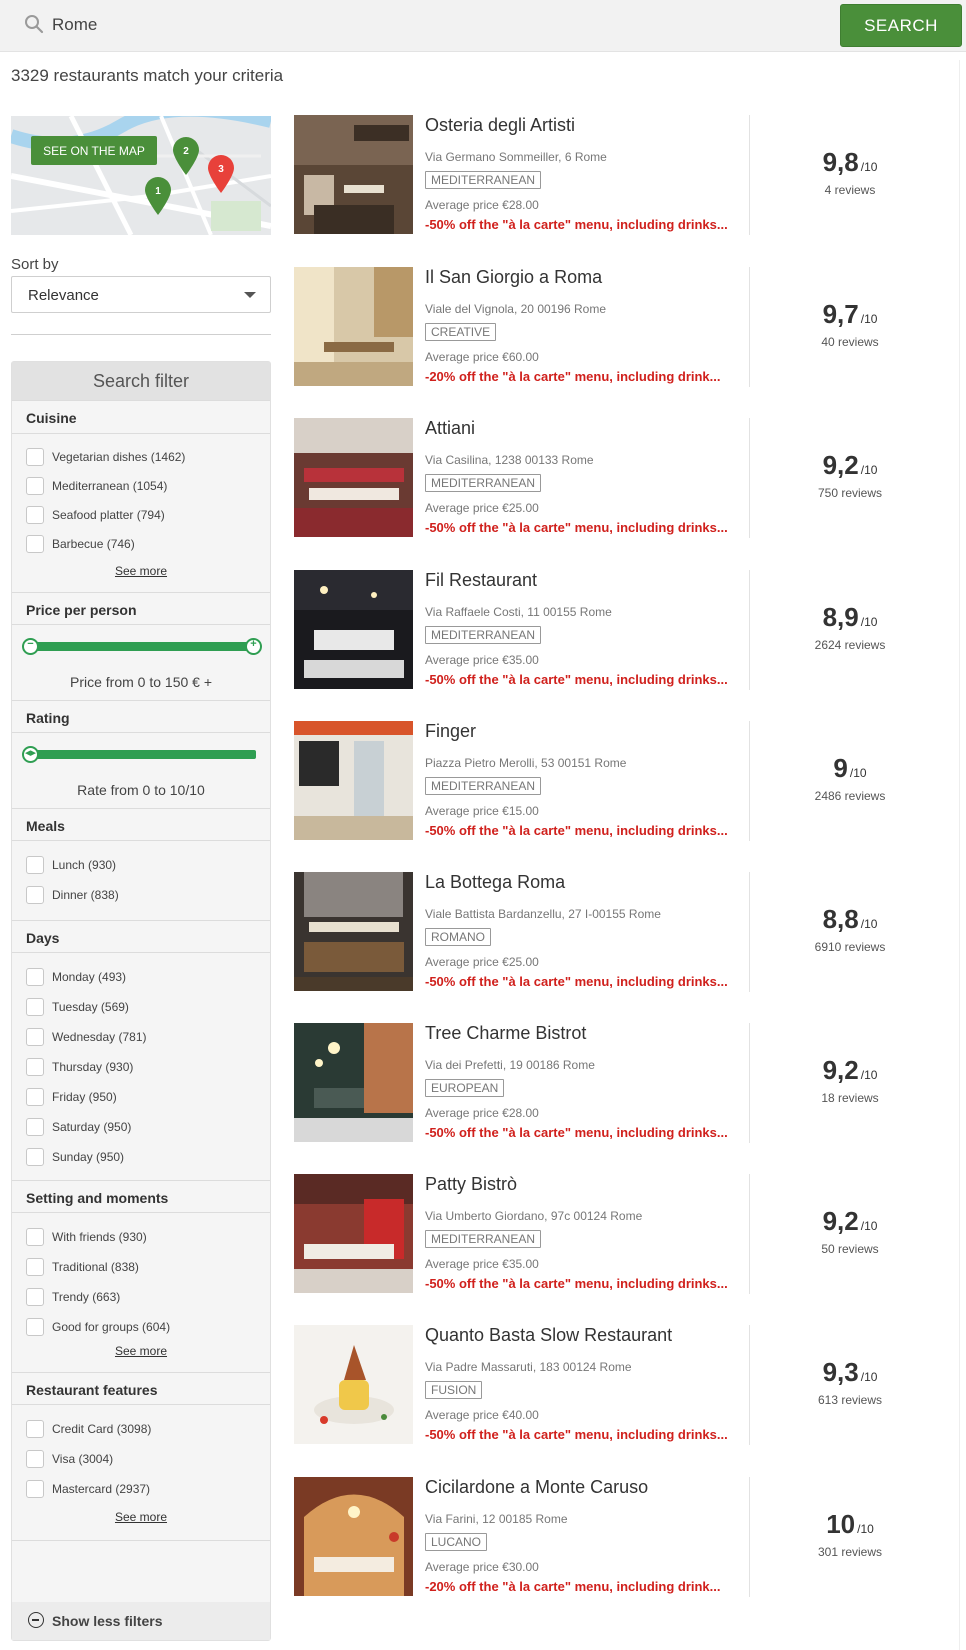 The height and width of the screenshot is (1650, 966). I want to click on setting-see-more-link: See more, so click(141, 1351).